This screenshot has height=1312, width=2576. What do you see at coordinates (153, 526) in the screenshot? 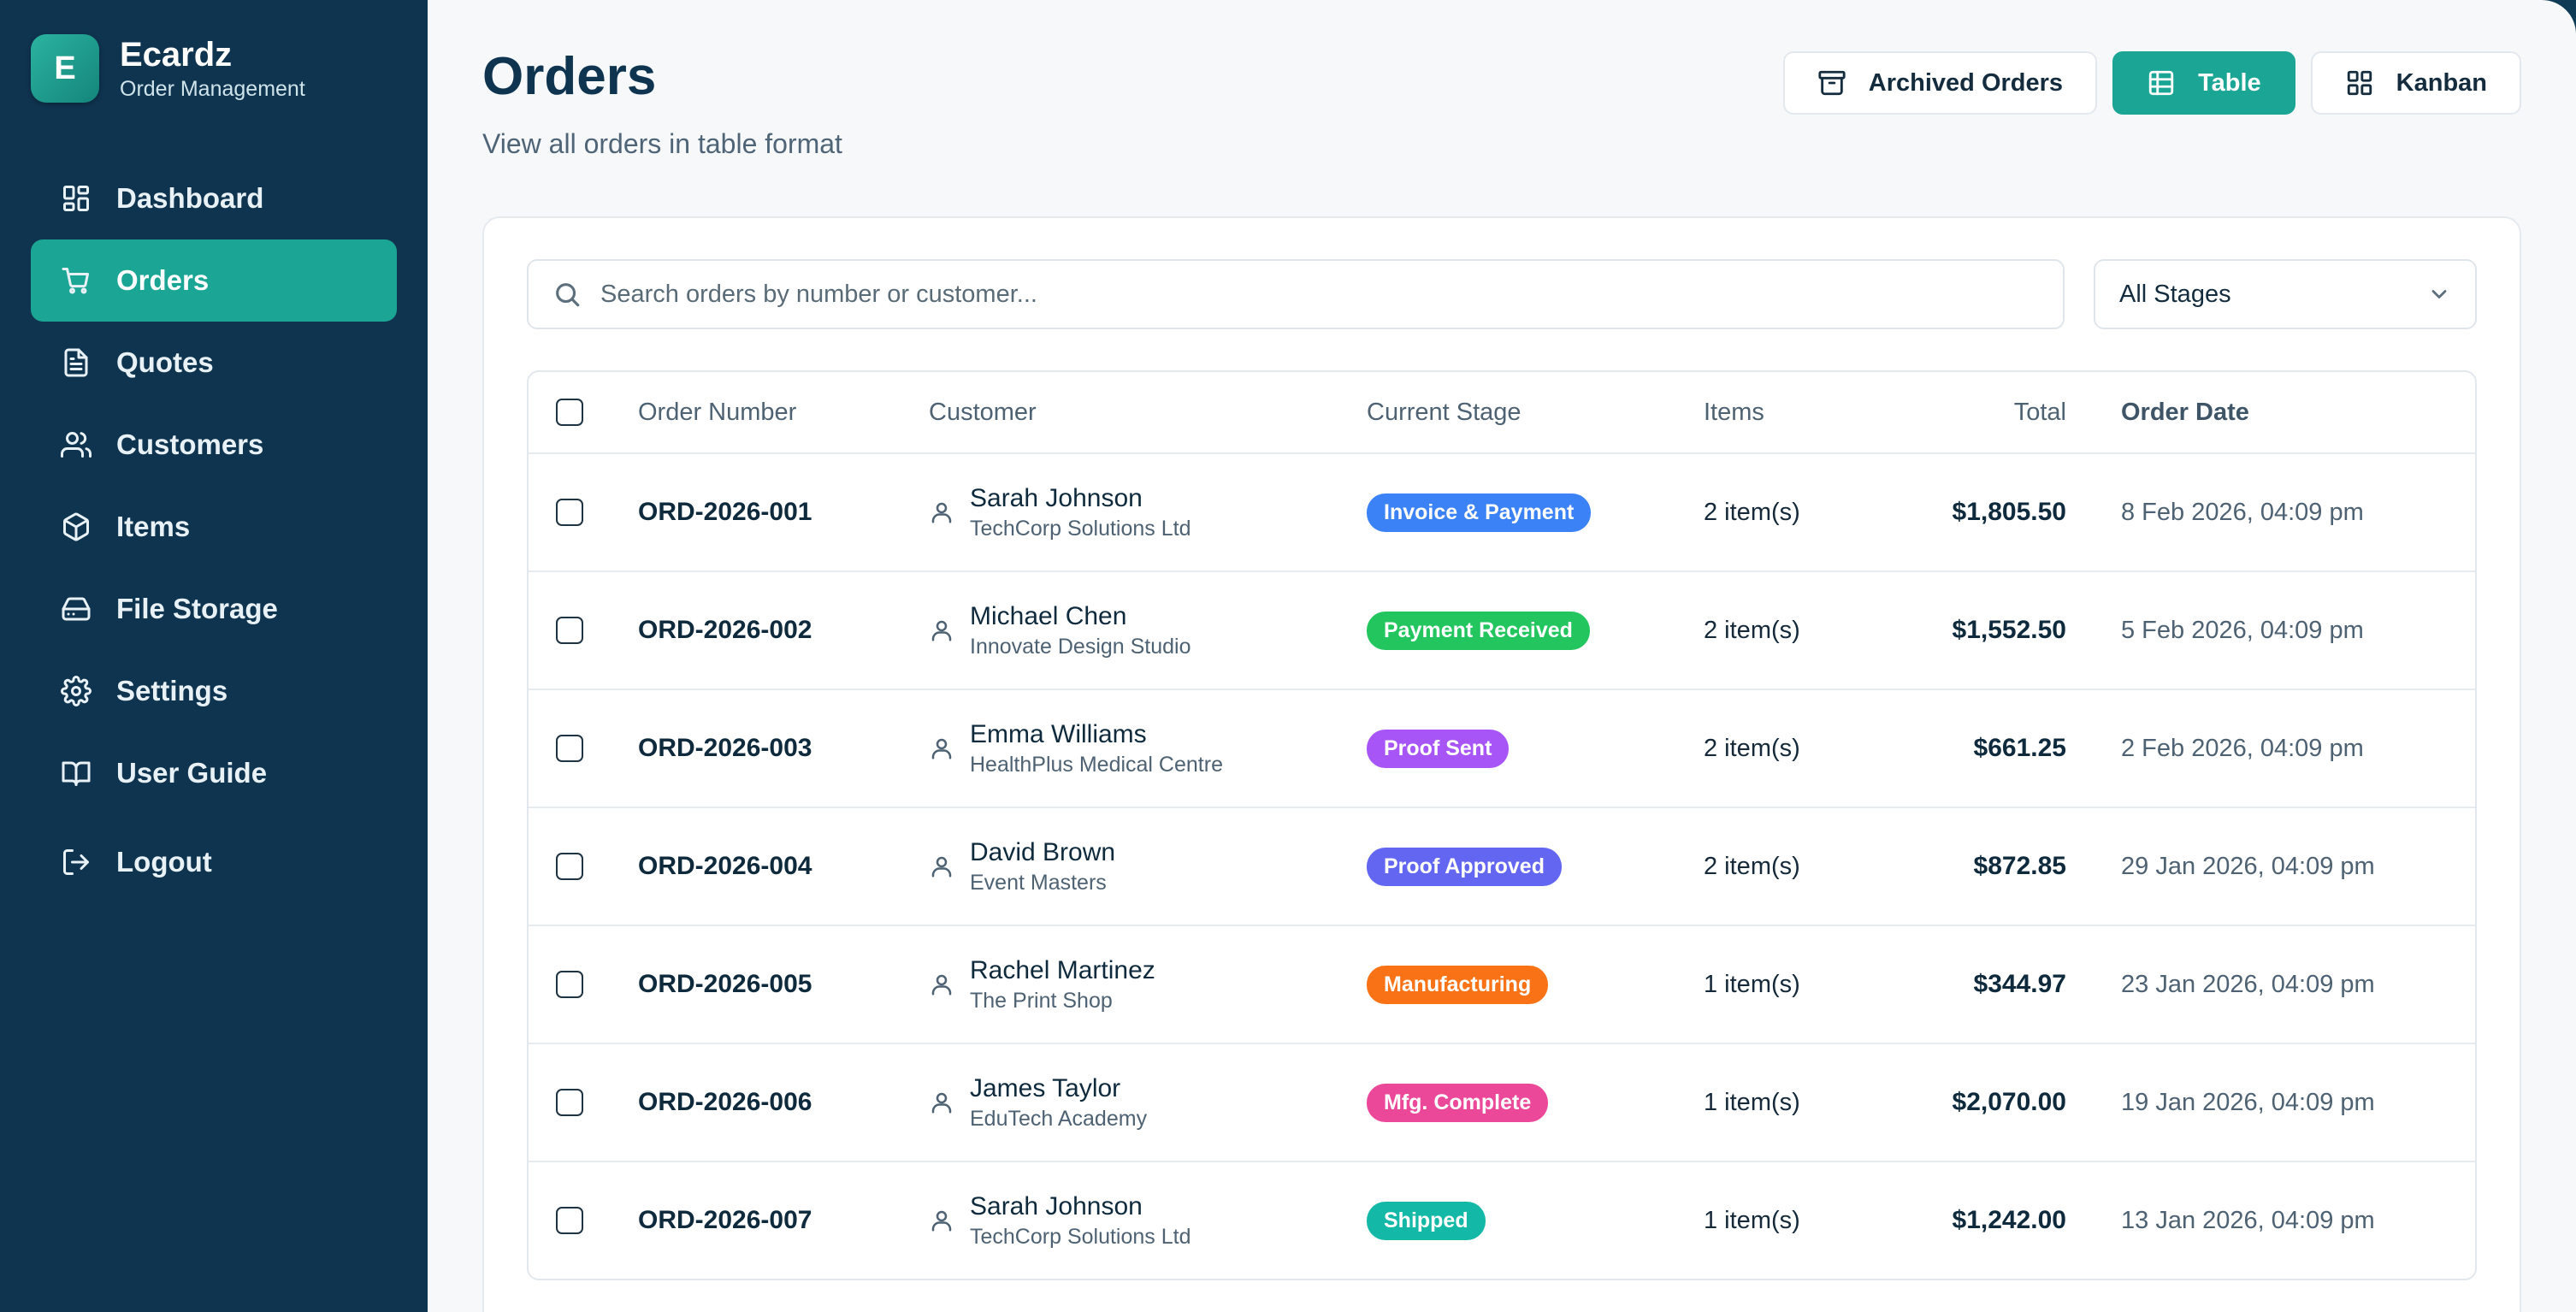
I see `sidebar-item-label: Items` at bounding box center [153, 526].